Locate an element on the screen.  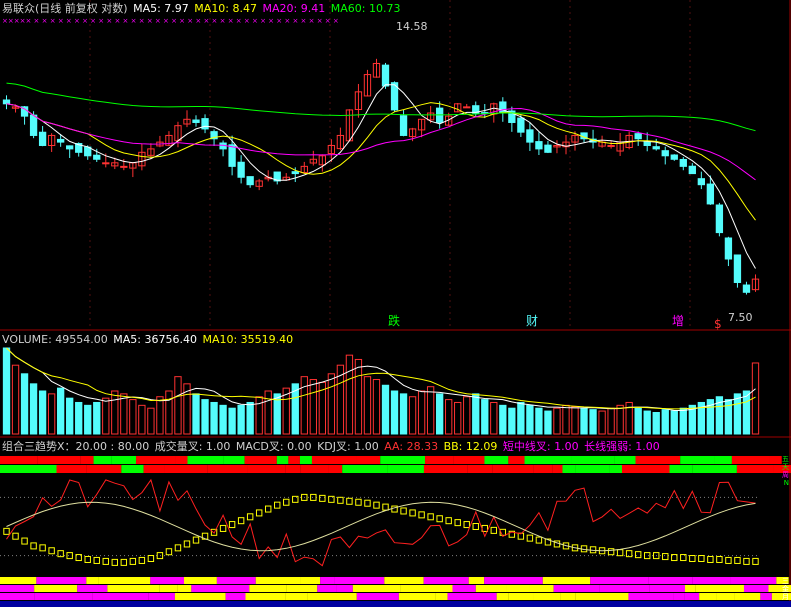
low-price-label: 7.50 is located at coordinates (740, 317).